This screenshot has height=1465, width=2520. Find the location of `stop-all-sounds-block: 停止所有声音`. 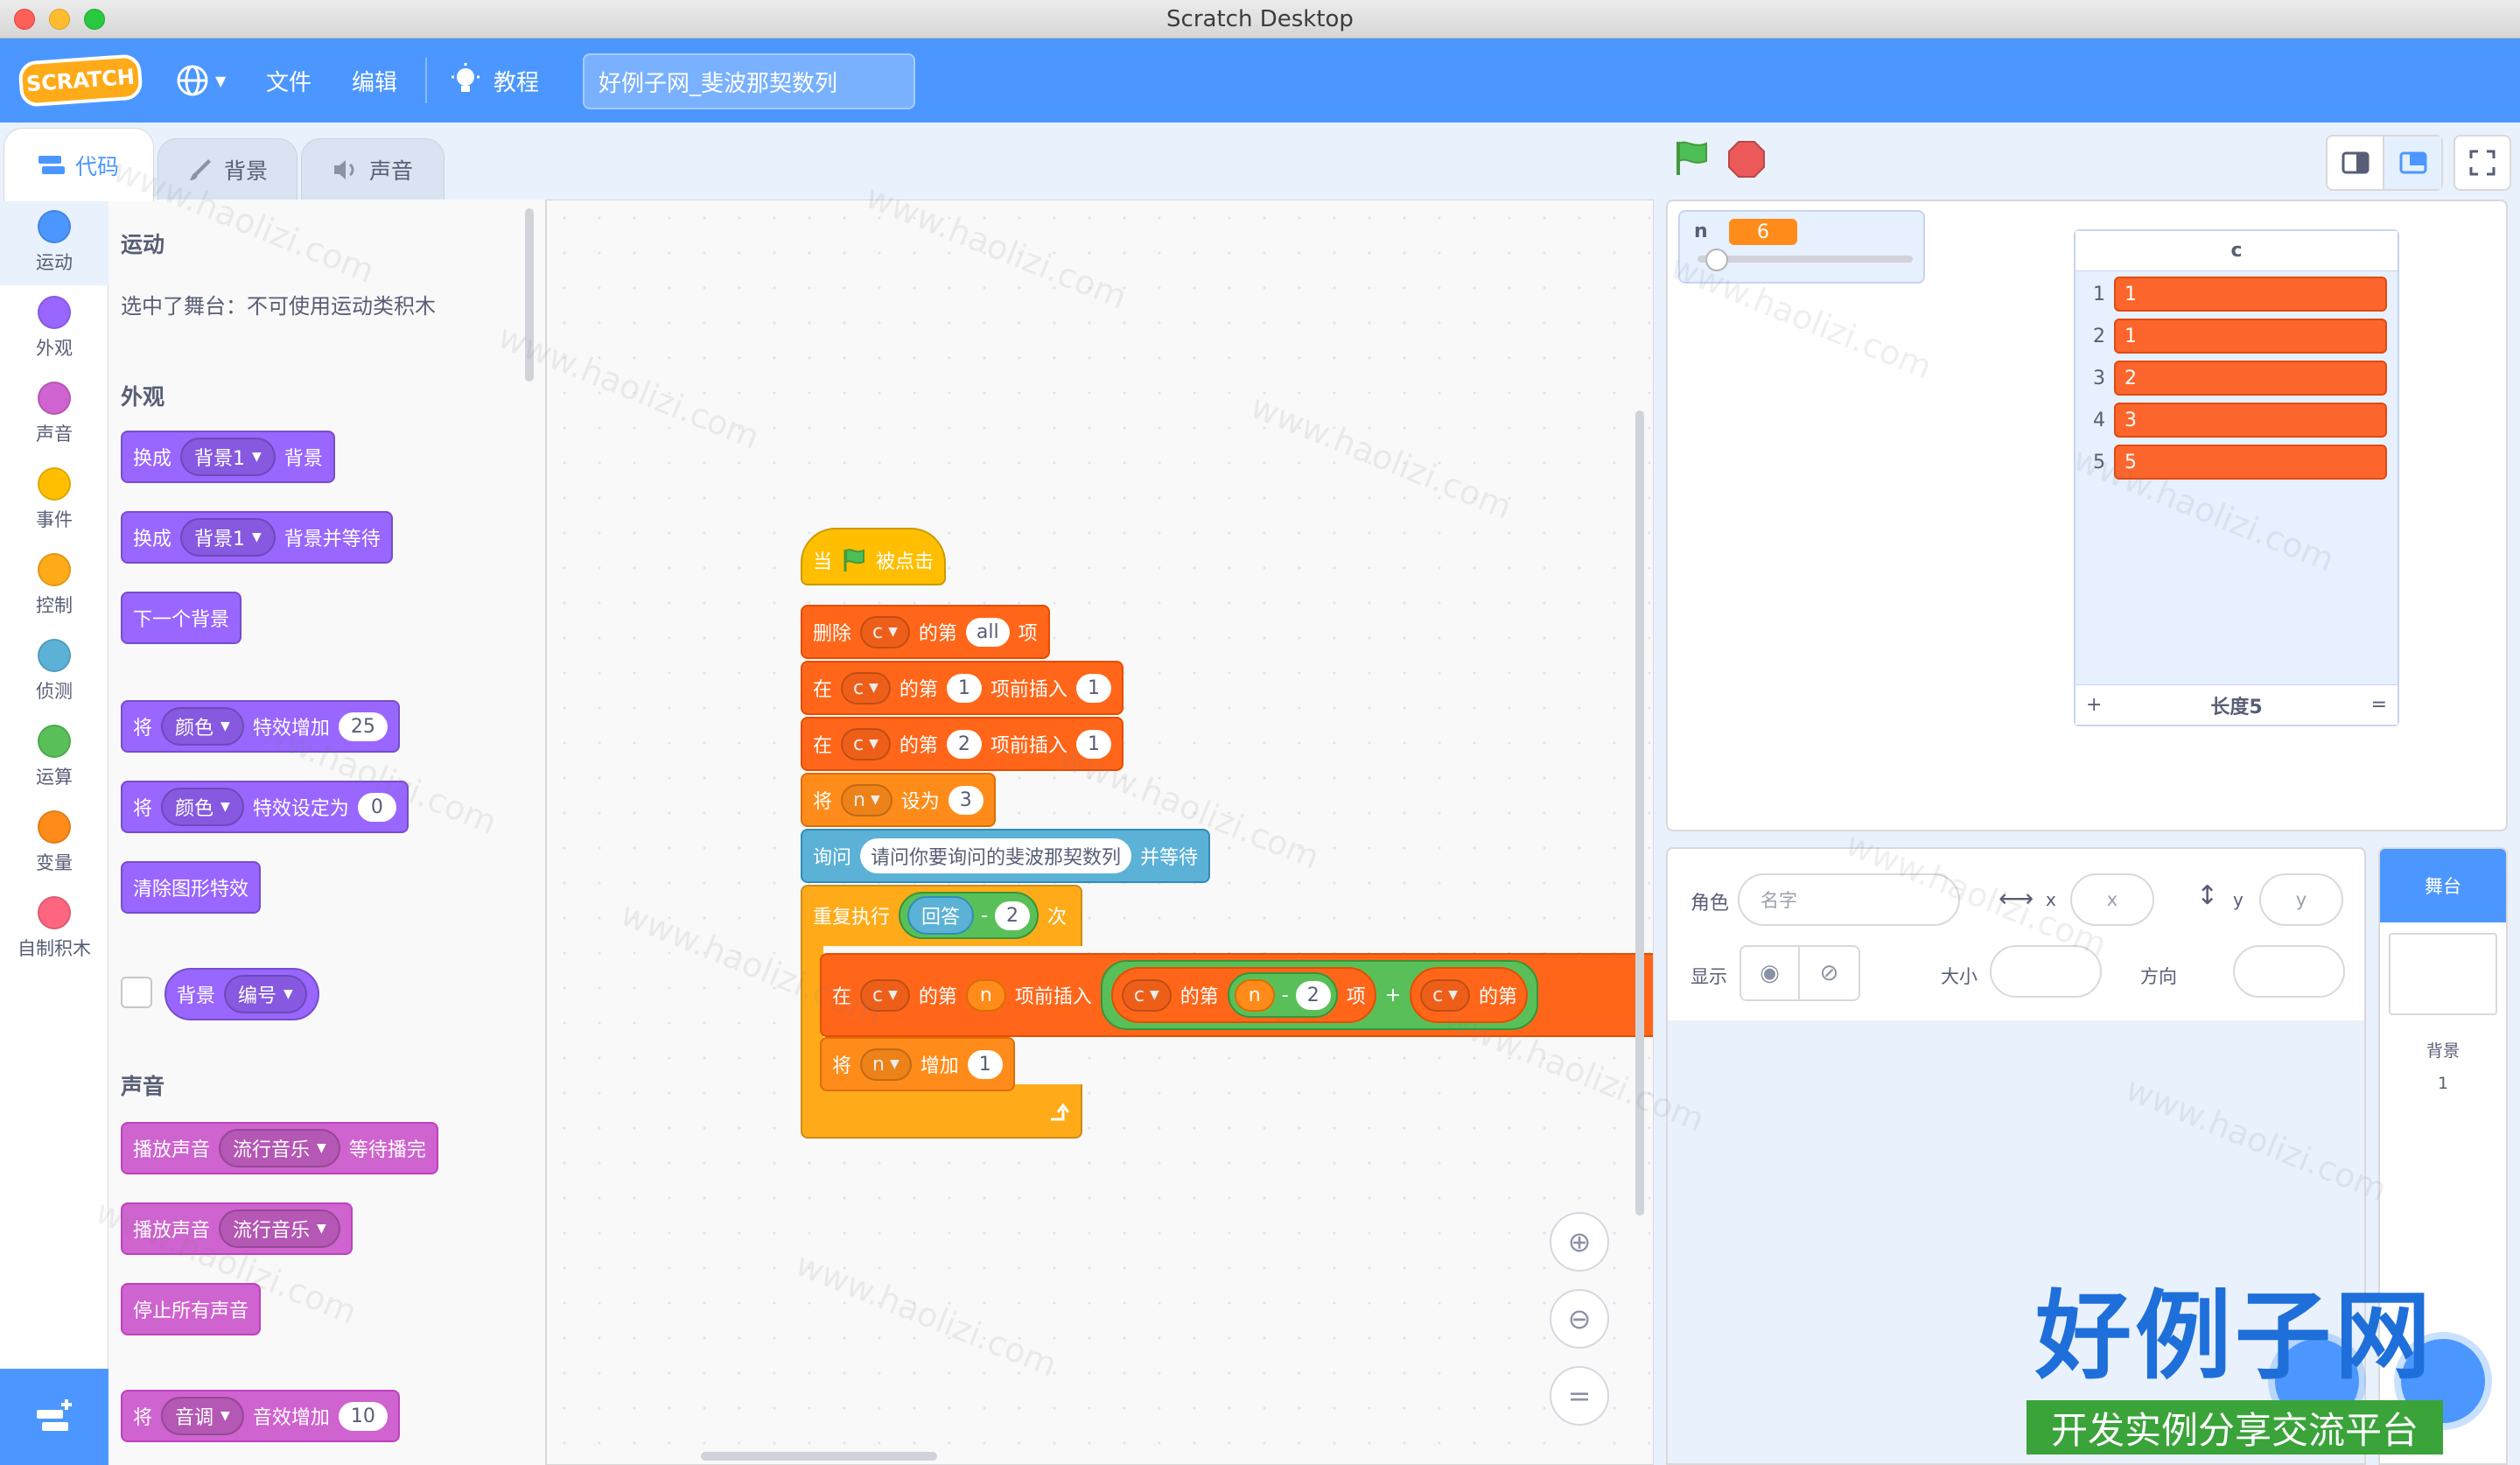

stop-all-sounds-block: 停止所有声音 is located at coordinates (191, 1309).